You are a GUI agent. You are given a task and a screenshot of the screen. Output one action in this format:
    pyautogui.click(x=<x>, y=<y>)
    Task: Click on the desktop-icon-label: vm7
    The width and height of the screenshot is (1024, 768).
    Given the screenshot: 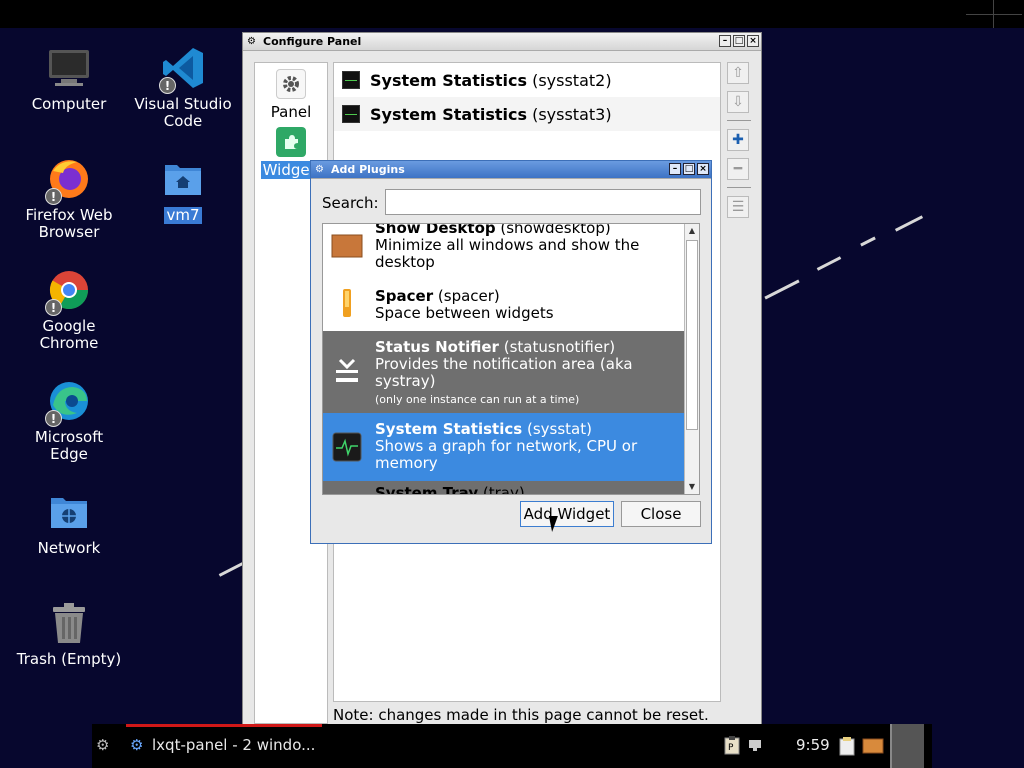 What is the action you would take?
    pyautogui.click(x=183, y=215)
    